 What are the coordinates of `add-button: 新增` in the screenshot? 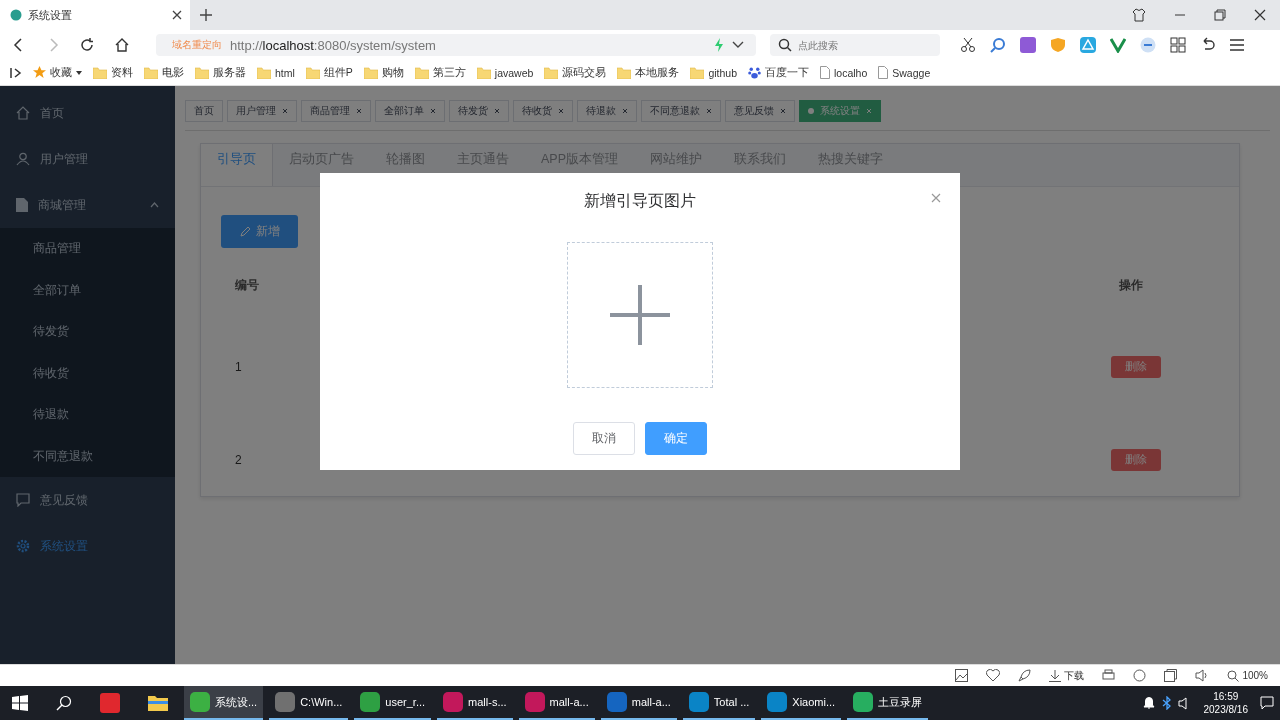 It's located at (259, 231).